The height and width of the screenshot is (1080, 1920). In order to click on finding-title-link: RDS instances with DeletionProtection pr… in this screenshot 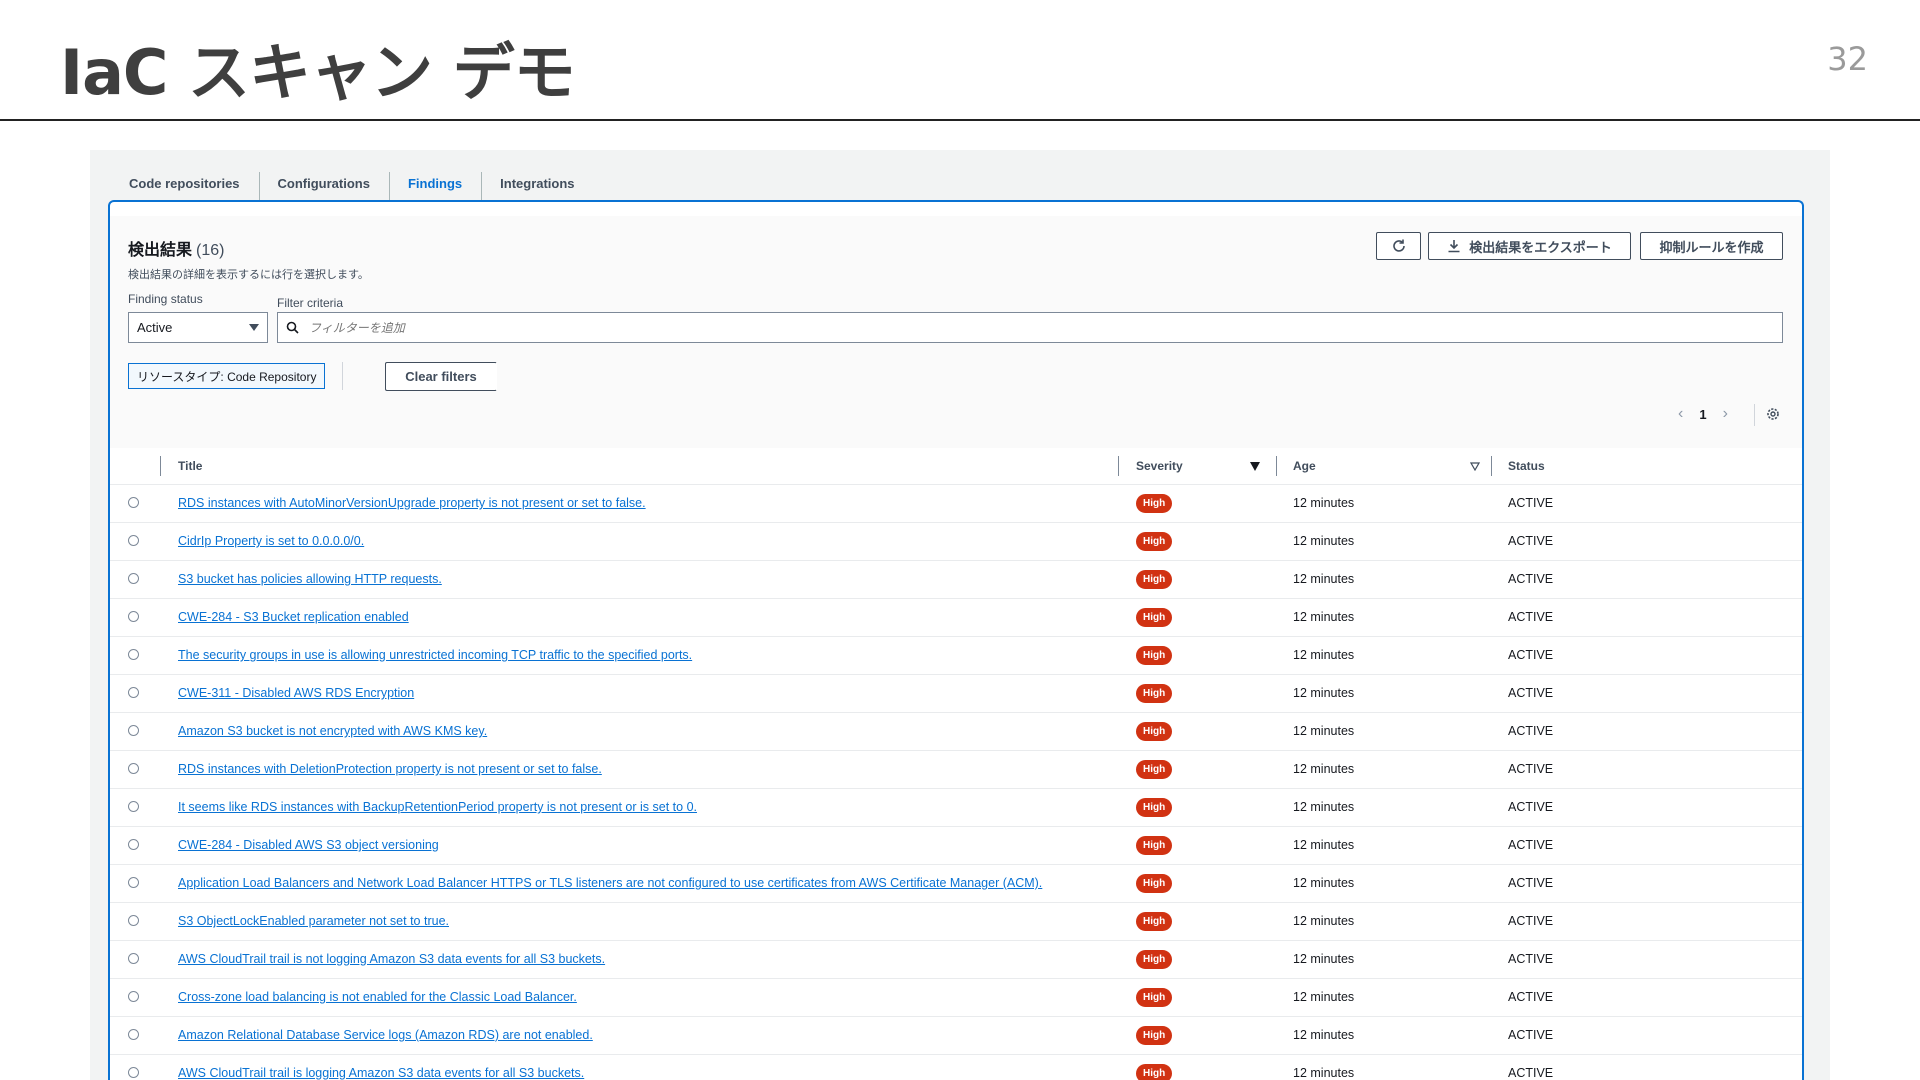, I will do `click(390, 769)`.